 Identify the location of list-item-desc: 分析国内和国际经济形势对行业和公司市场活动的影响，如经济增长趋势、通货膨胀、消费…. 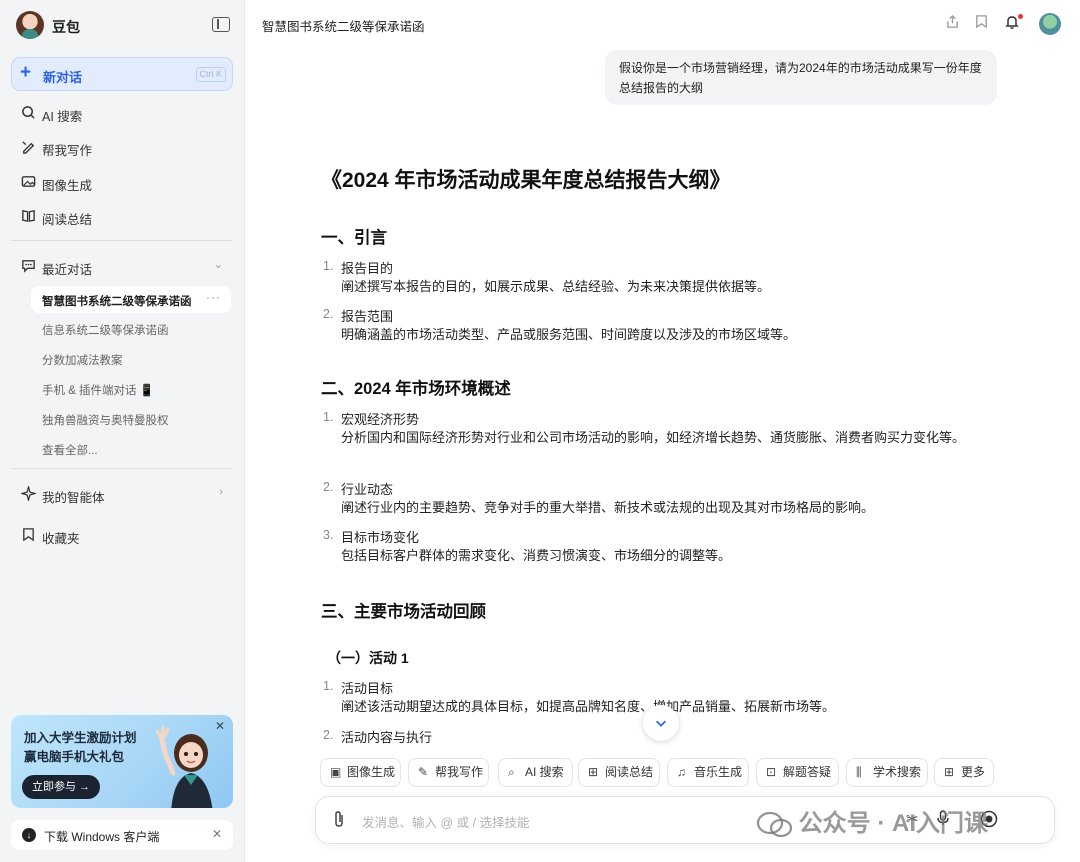
(653, 437).